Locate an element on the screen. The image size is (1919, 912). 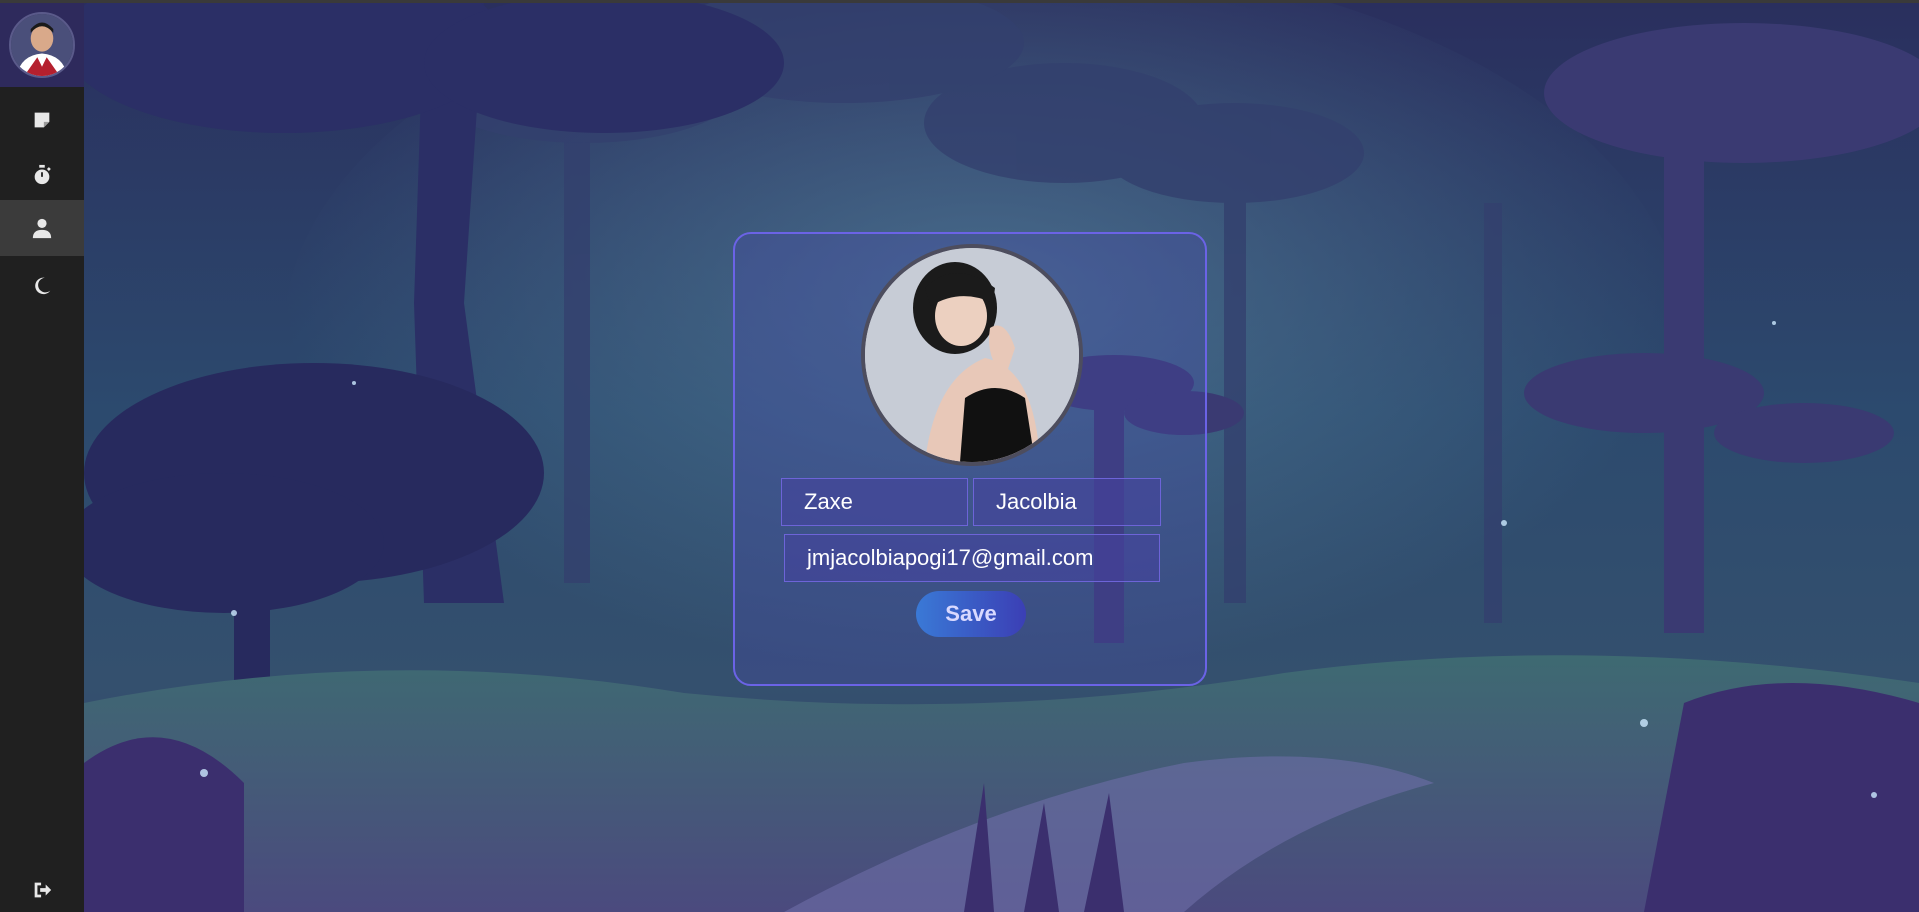
sidebar-item-timer is located at coordinates (42, 175).